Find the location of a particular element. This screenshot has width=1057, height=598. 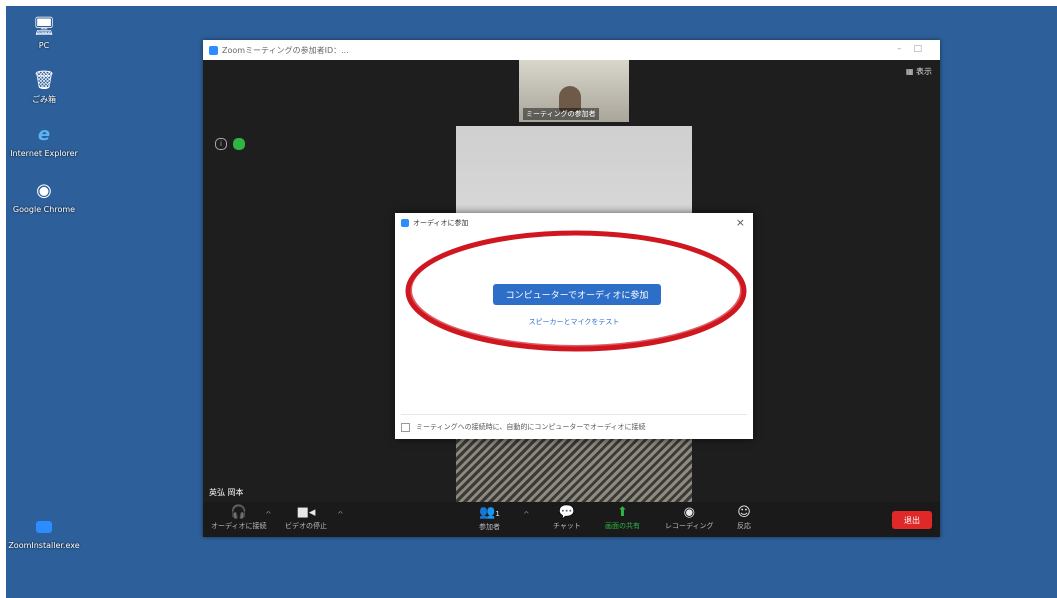

participants-count: 1 is located at coordinates (497, 514).